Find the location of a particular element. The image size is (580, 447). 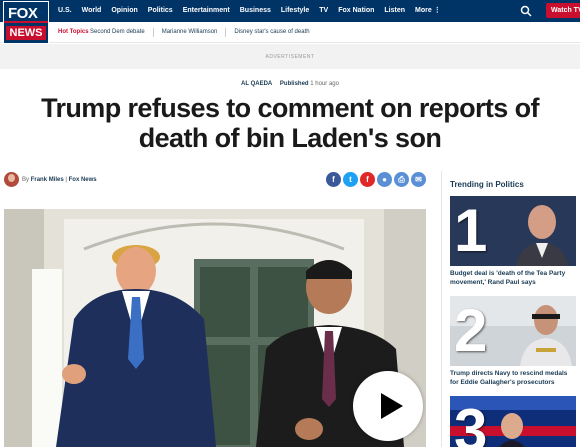

trending-thumbnail: 3 is located at coordinates (513, 421).